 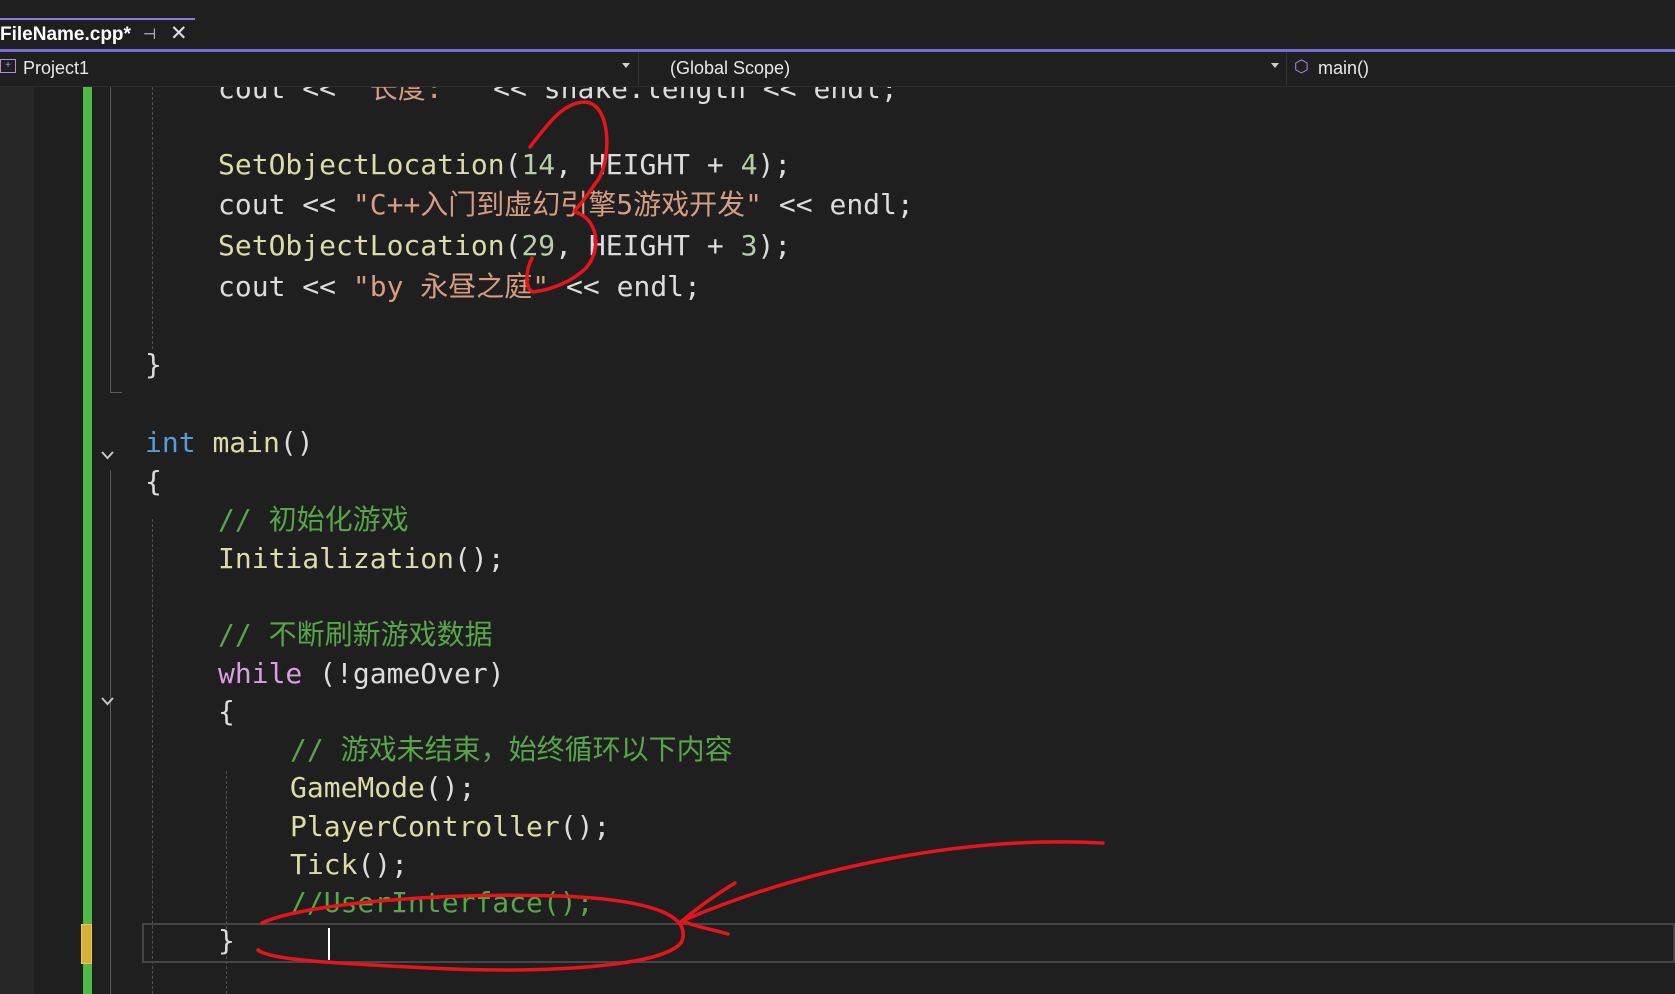 What do you see at coordinates (17, 540) in the screenshot?
I see `indicator-margin` at bounding box center [17, 540].